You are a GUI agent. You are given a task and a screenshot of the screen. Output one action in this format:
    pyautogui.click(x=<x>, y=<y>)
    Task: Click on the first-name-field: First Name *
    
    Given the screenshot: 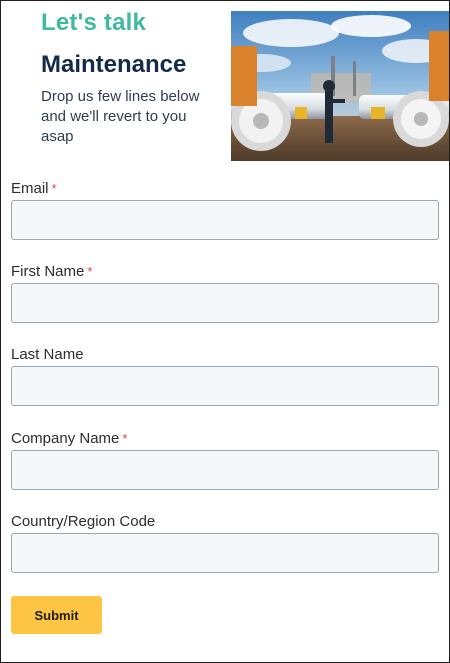 What is the action you would take?
    pyautogui.click(x=225, y=292)
    